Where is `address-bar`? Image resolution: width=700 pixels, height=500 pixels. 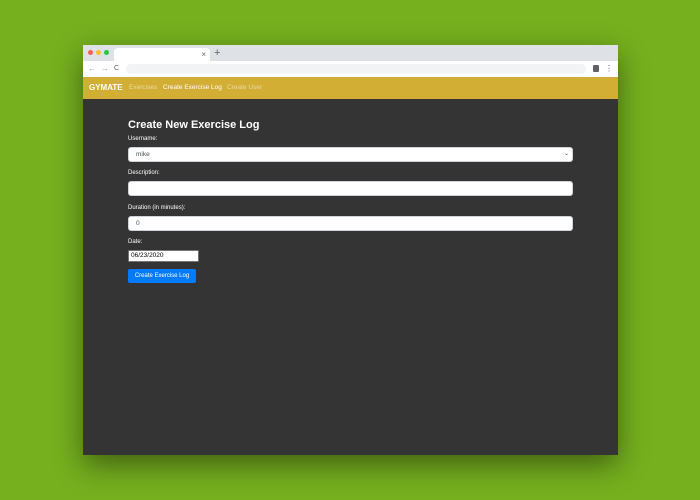 address-bar is located at coordinates (356, 69).